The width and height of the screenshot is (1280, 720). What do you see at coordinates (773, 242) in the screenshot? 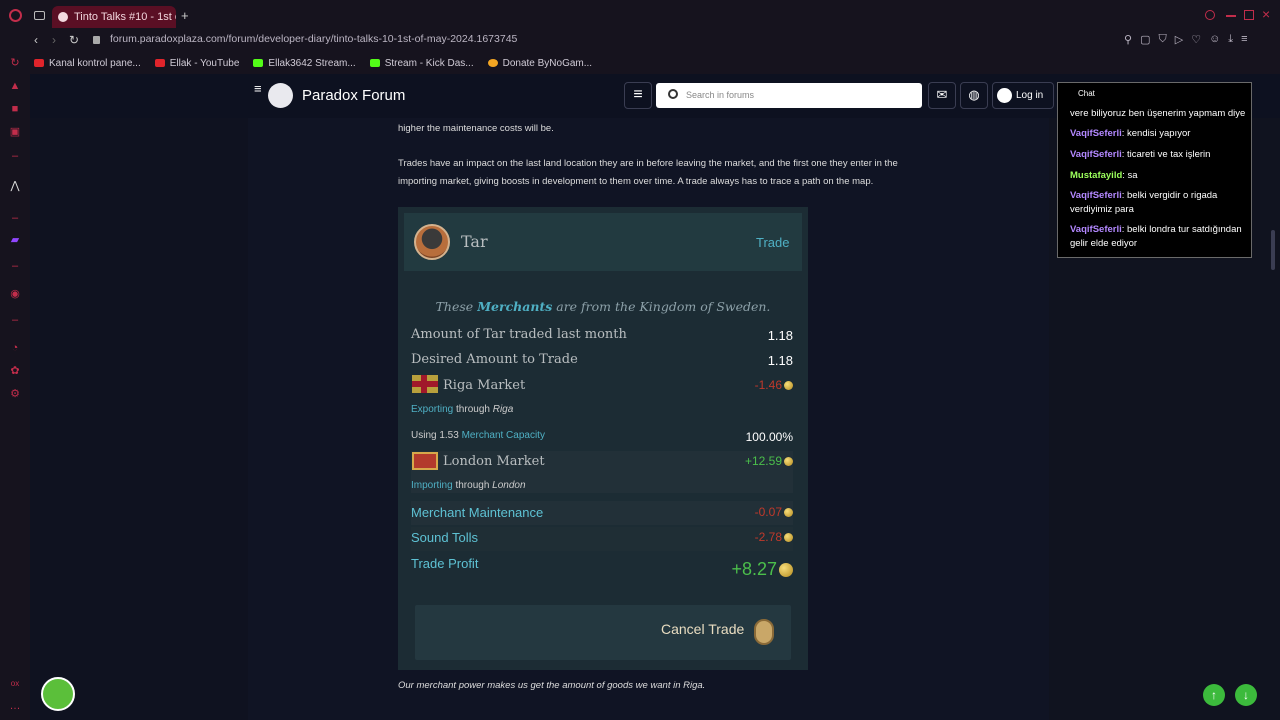
I see `trade-header-label: Trade` at bounding box center [773, 242].